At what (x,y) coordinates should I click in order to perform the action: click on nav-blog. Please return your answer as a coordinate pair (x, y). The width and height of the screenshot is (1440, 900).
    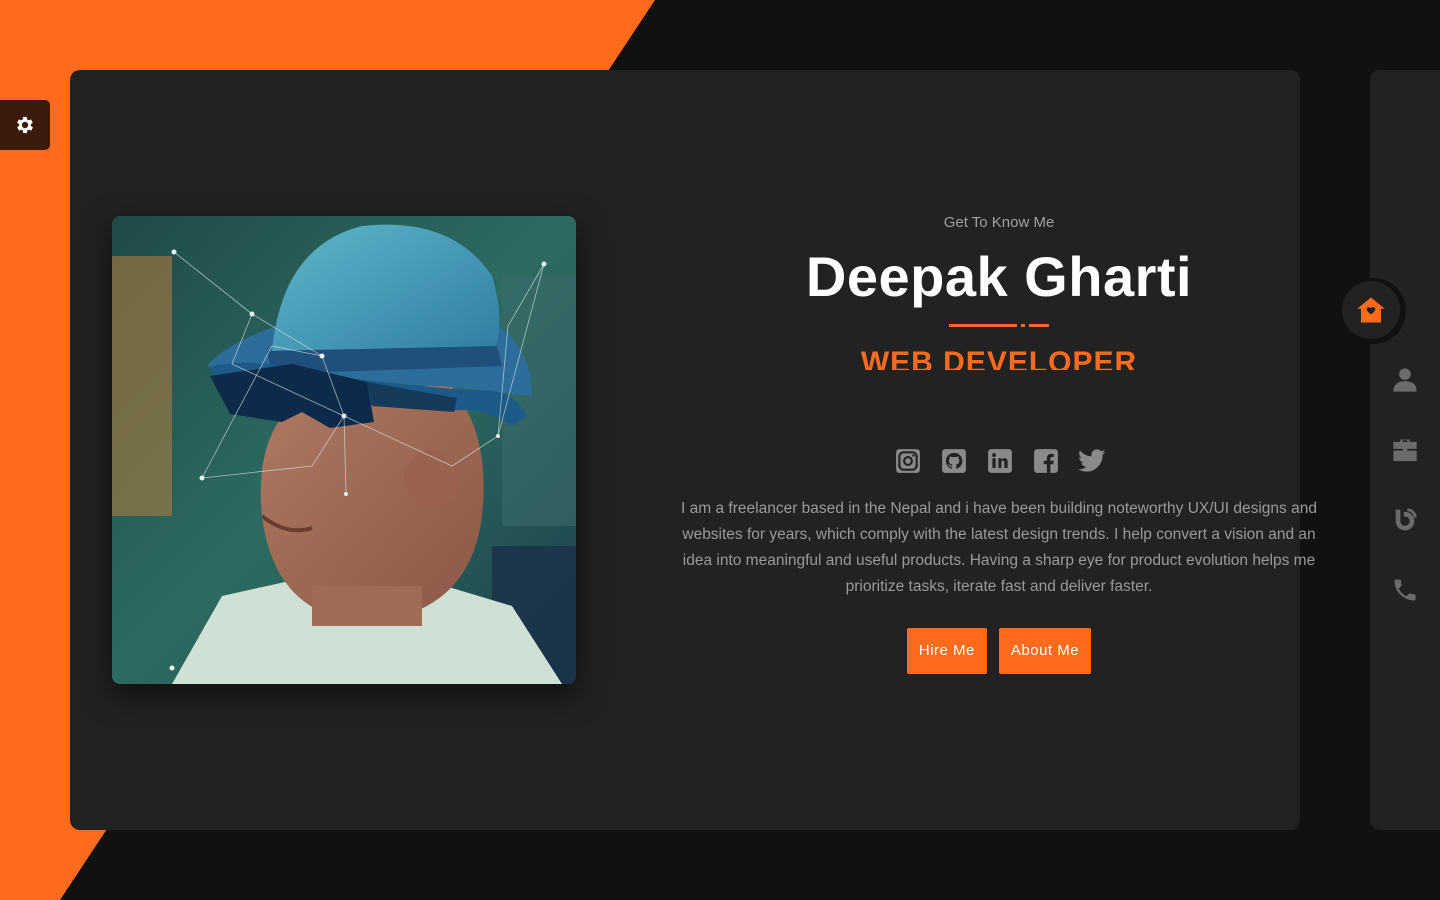
    Looking at the image, I should click on (1405, 520).